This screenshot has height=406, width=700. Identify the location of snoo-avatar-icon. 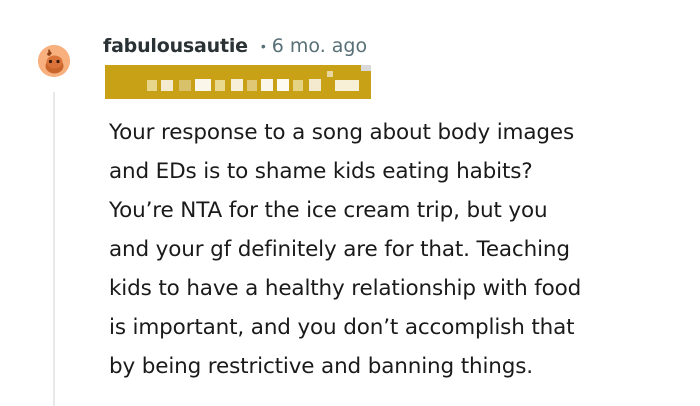
(54, 61).